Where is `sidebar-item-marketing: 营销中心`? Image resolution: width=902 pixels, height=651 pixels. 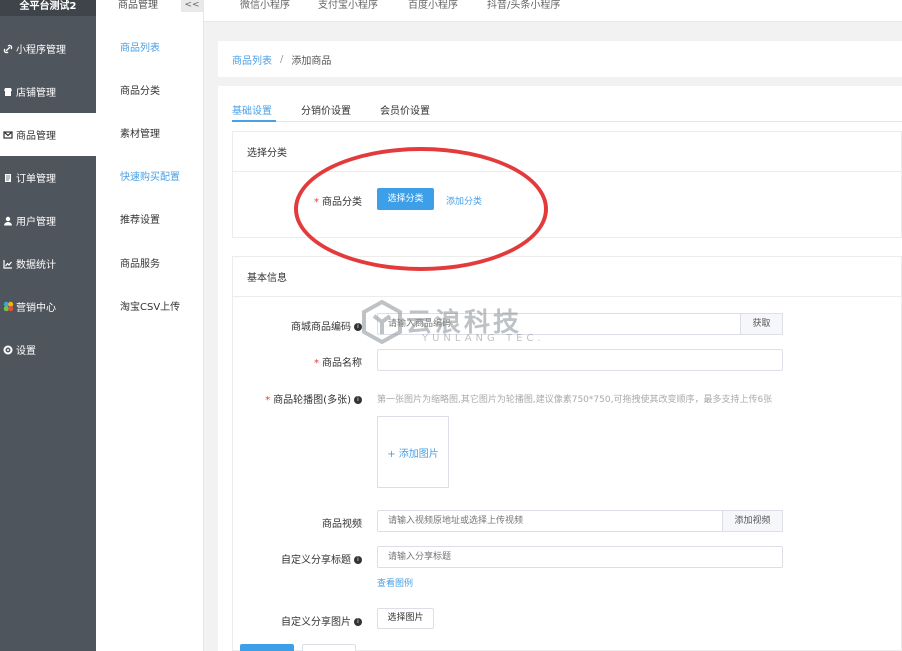 sidebar-item-marketing: 营销中心 is located at coordinates (48, 306).